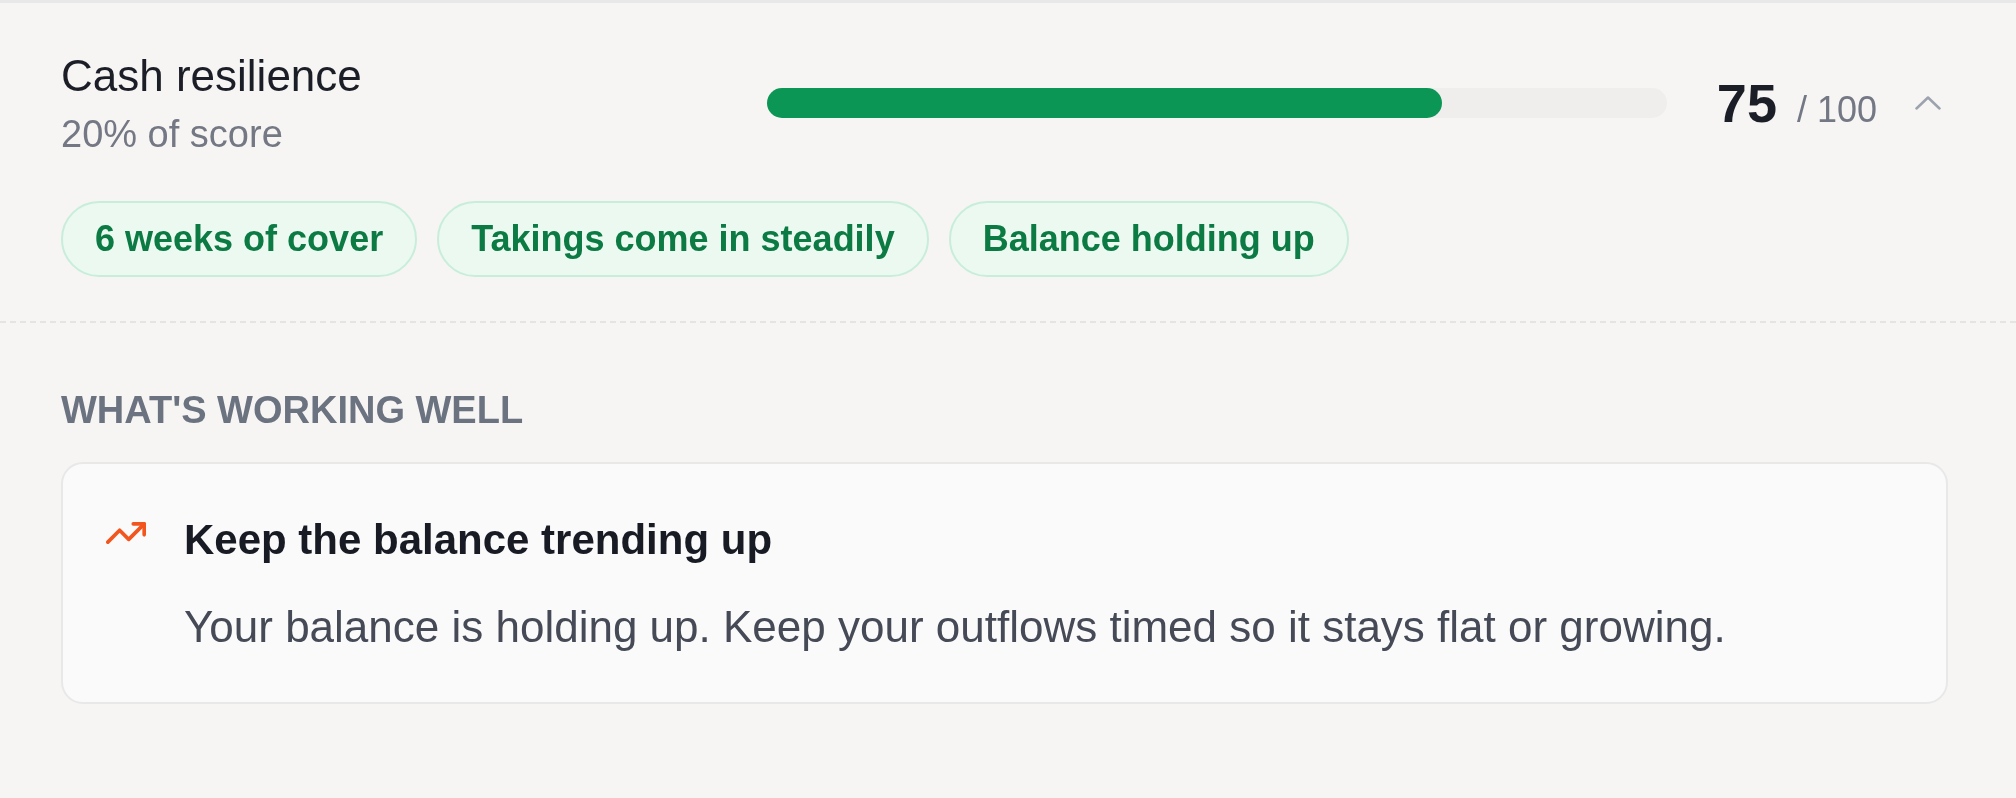  What do you see at coordinates (126, 533) in the screenshot?
I see `trending-up-icon` at bounding box center [126, 533].